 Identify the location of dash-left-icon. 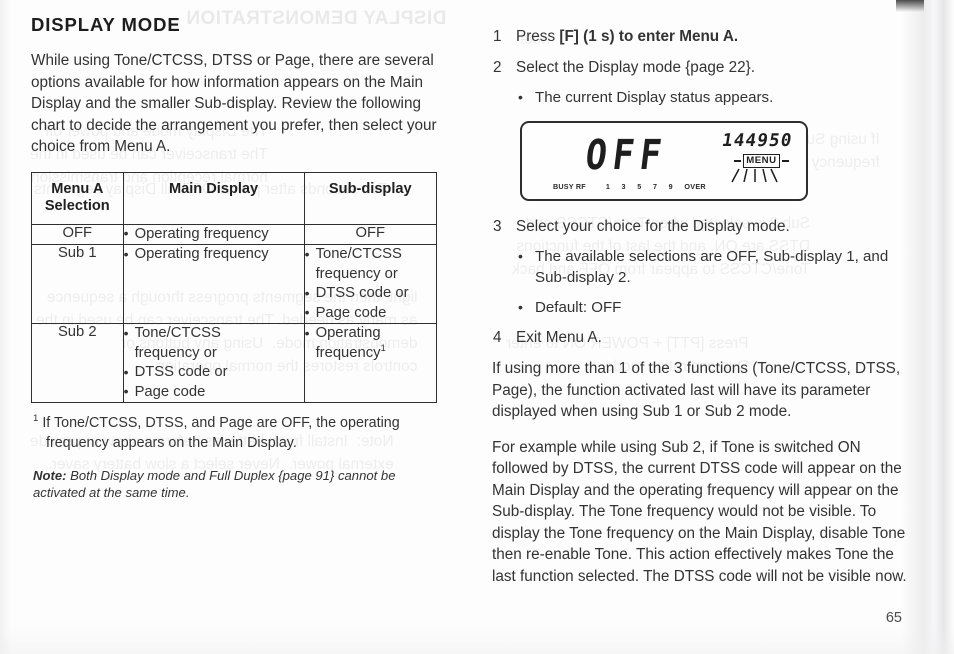
(737, 160).